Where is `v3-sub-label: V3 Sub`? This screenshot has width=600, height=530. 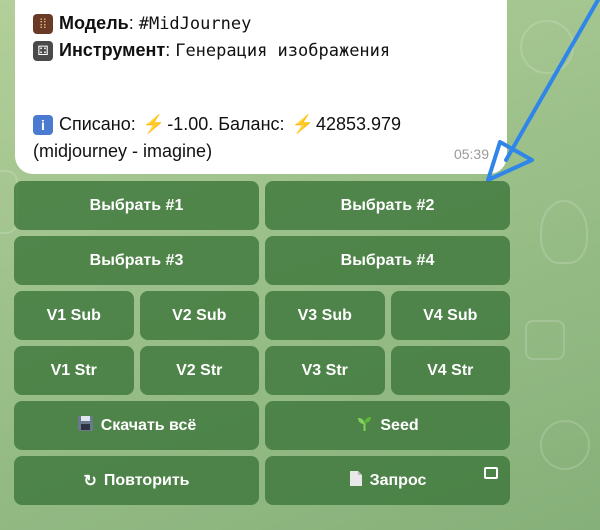 v3-sub-label: V3 Sub is located at coordinates (324, 315).